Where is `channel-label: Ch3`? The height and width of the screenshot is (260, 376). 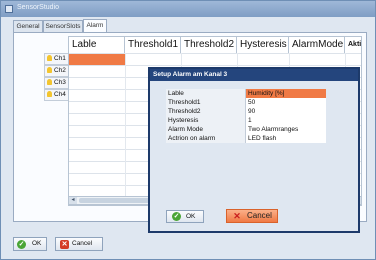 channel-label: Ch3 is located at coordinates (60, 82).